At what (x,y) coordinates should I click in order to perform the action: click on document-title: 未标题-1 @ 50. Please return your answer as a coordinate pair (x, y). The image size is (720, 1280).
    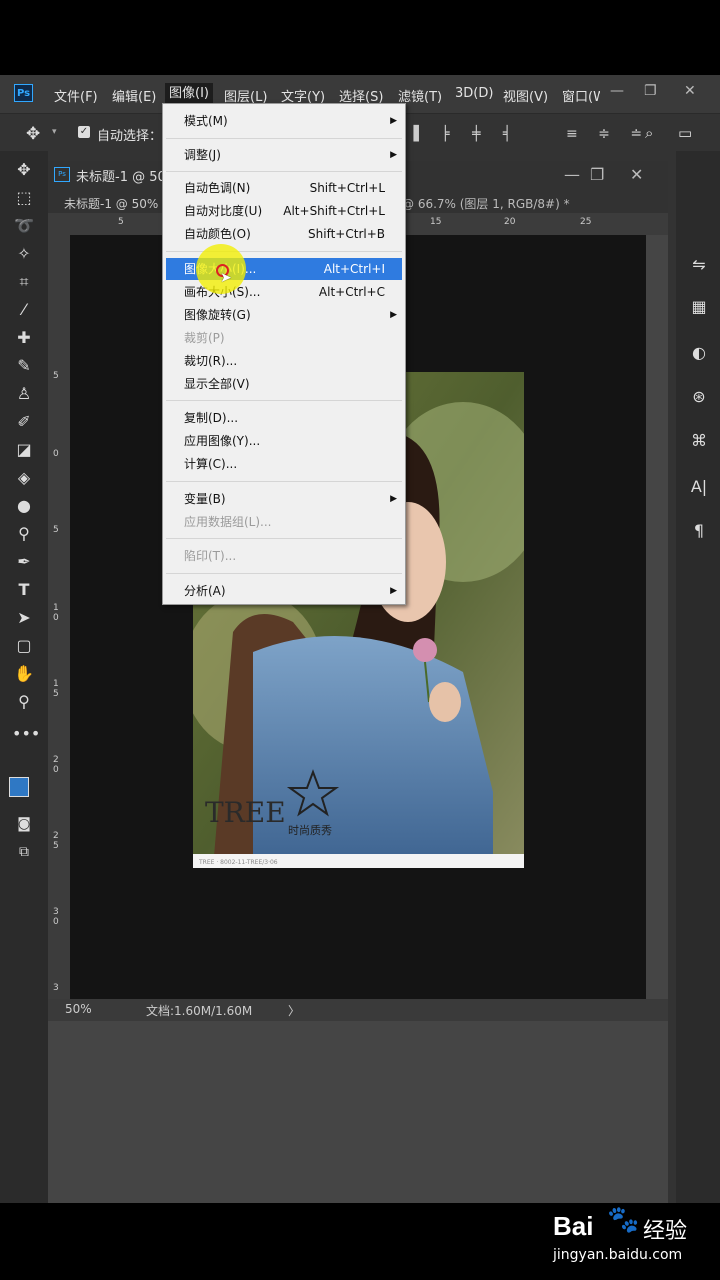
    Looking at the image, I should click on (121, 175).